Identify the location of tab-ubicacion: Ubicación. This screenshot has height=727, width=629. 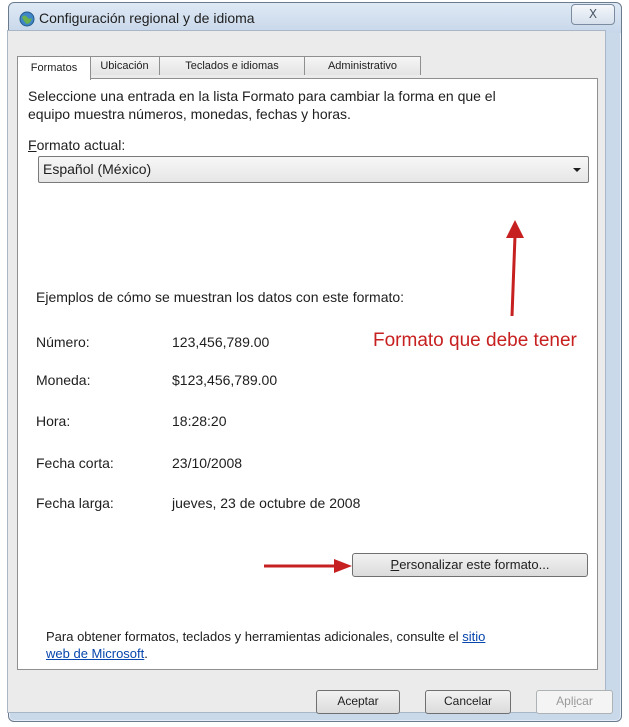
(124, 65).